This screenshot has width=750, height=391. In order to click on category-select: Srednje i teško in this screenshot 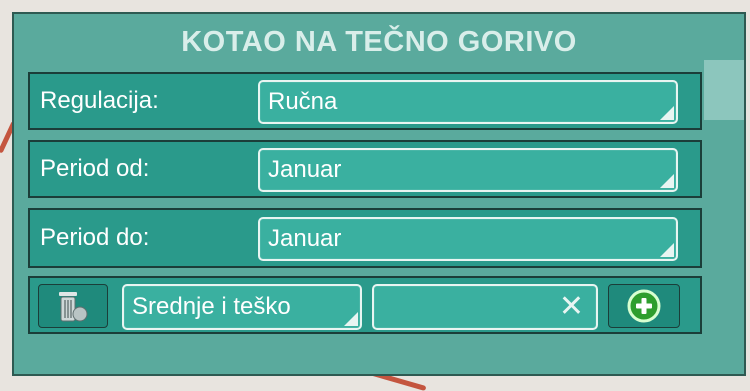, I will do `click(242, 307)`.